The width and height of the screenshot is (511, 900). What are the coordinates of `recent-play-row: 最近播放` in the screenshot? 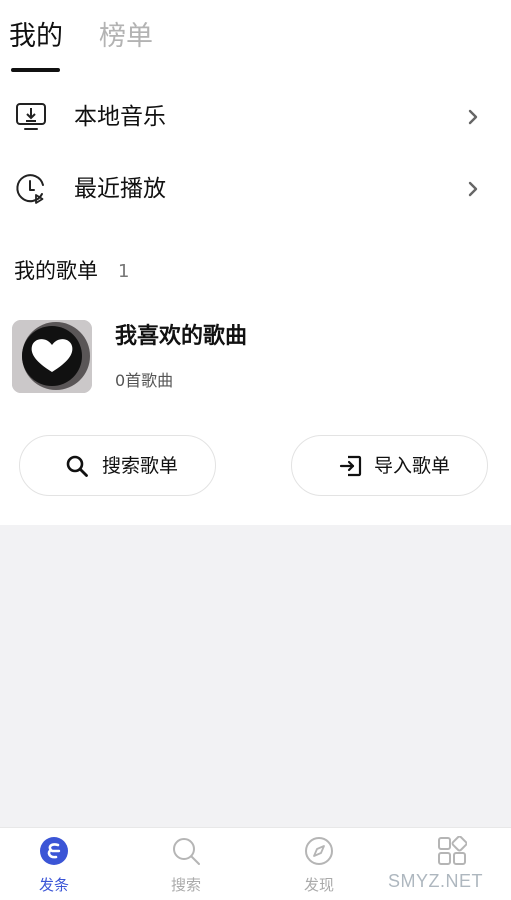 It's located at (255, 189).